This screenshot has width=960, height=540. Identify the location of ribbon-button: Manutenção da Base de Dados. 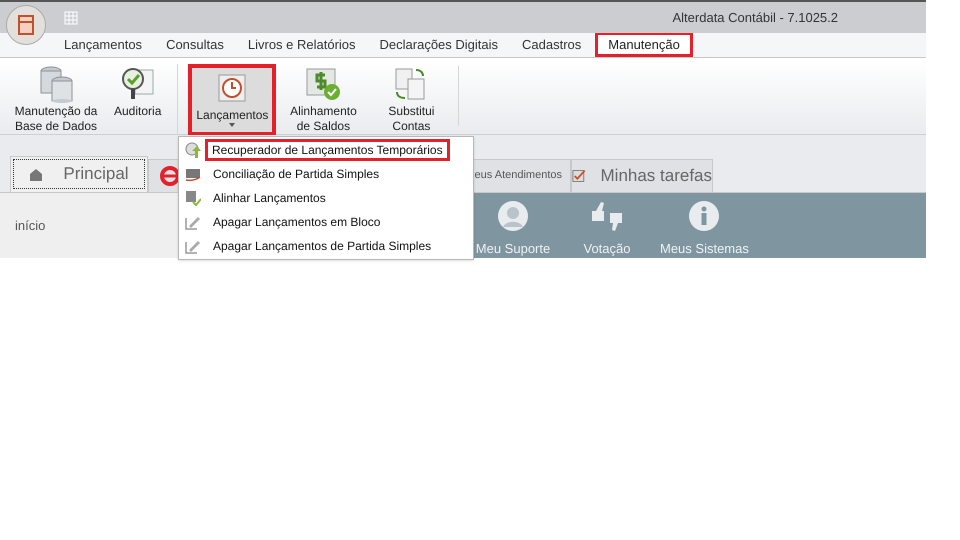
(56, 100).